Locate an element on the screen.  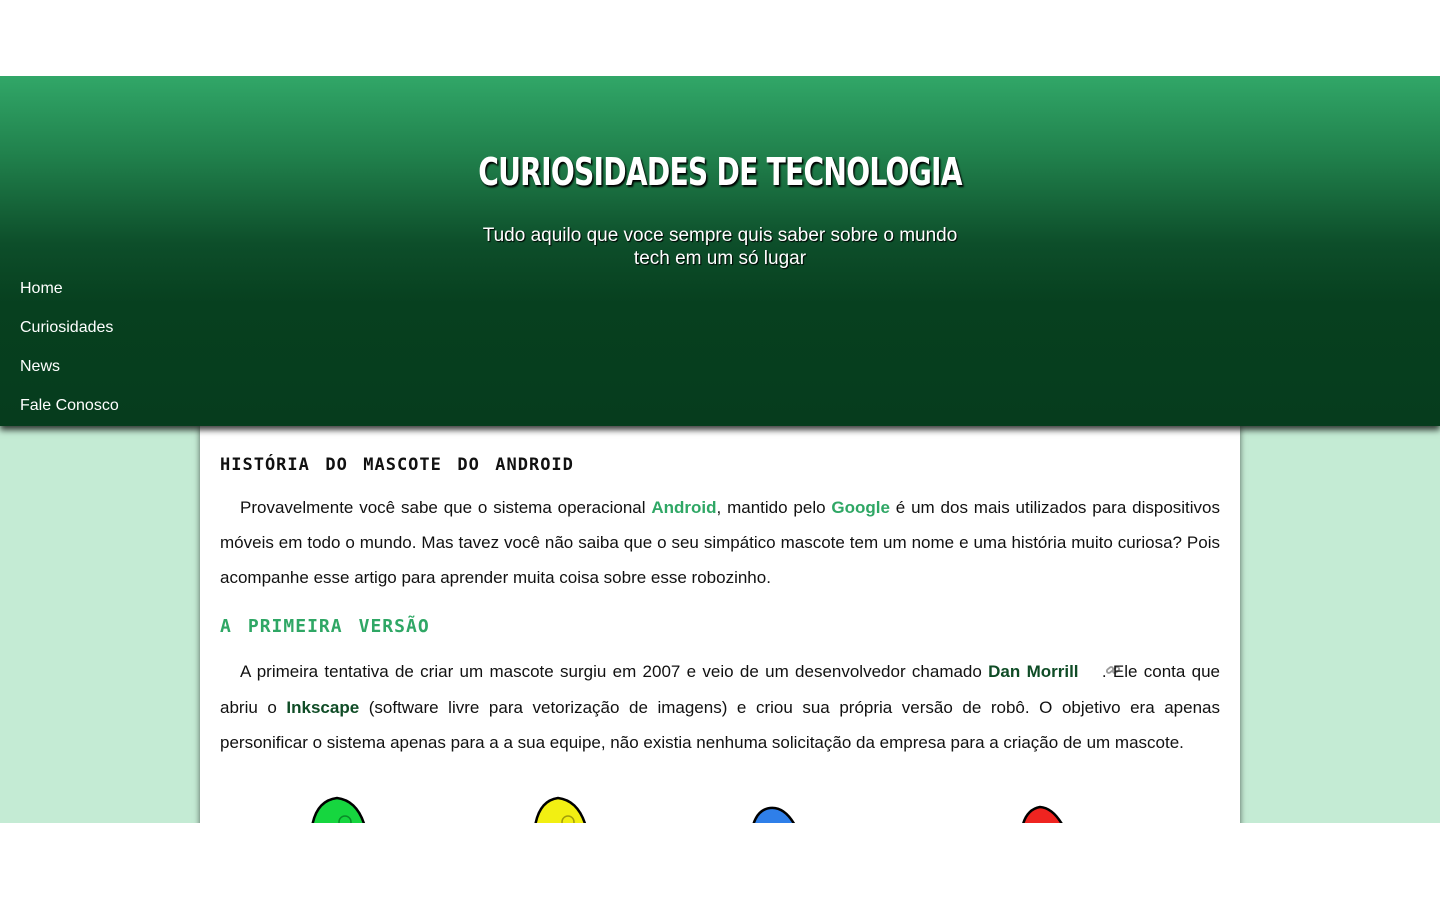
section-title-primeira-versao: A primeira versão is located at coordinates (325, 623).